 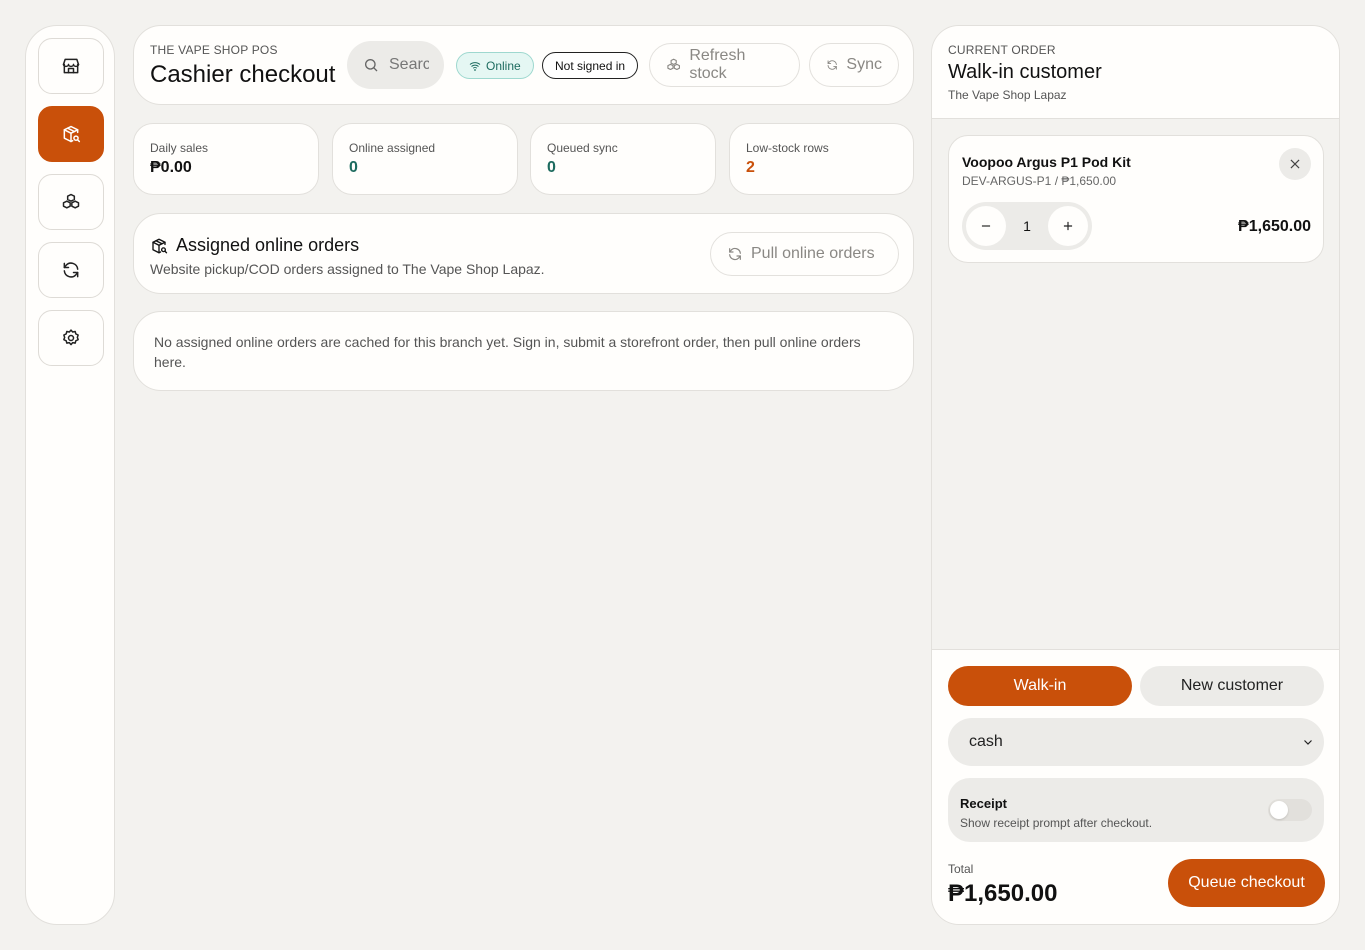 What do you see at coordinates (425, 159) in the screenshot?
I see `stat-online-assigned: Online assigned 0` at bounding box center [425, 159].